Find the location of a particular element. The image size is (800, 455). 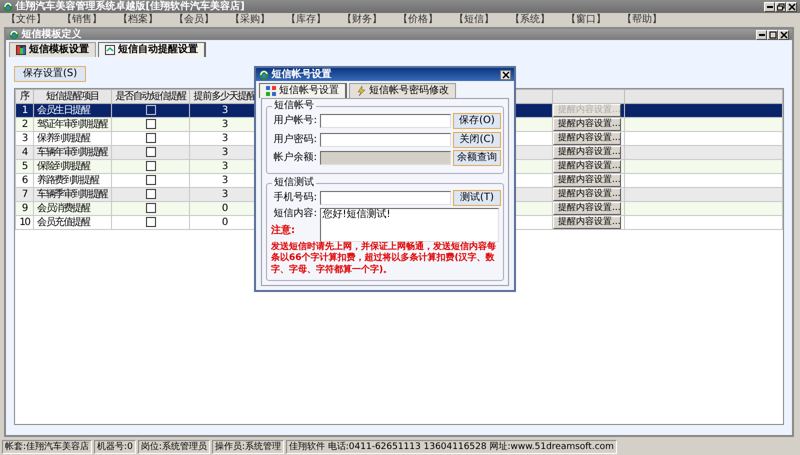

status-field: 岗位:系统管理员 is located at coordinates (174, 447).